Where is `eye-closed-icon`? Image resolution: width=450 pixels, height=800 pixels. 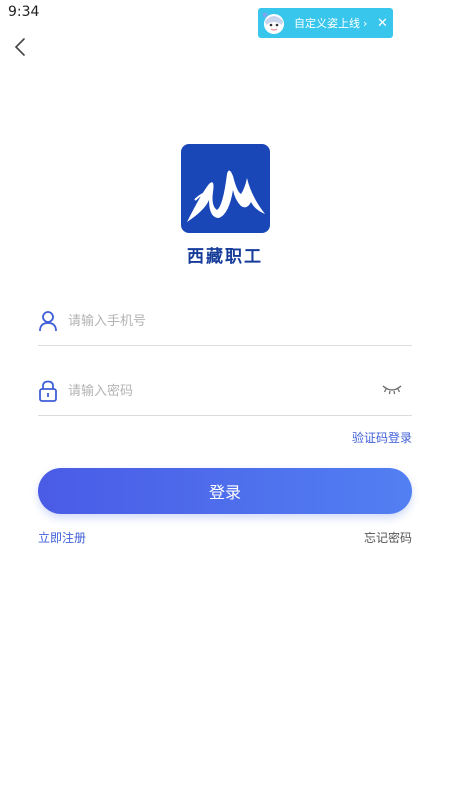
eye-closed-icon is located at coordinates (392, 389).